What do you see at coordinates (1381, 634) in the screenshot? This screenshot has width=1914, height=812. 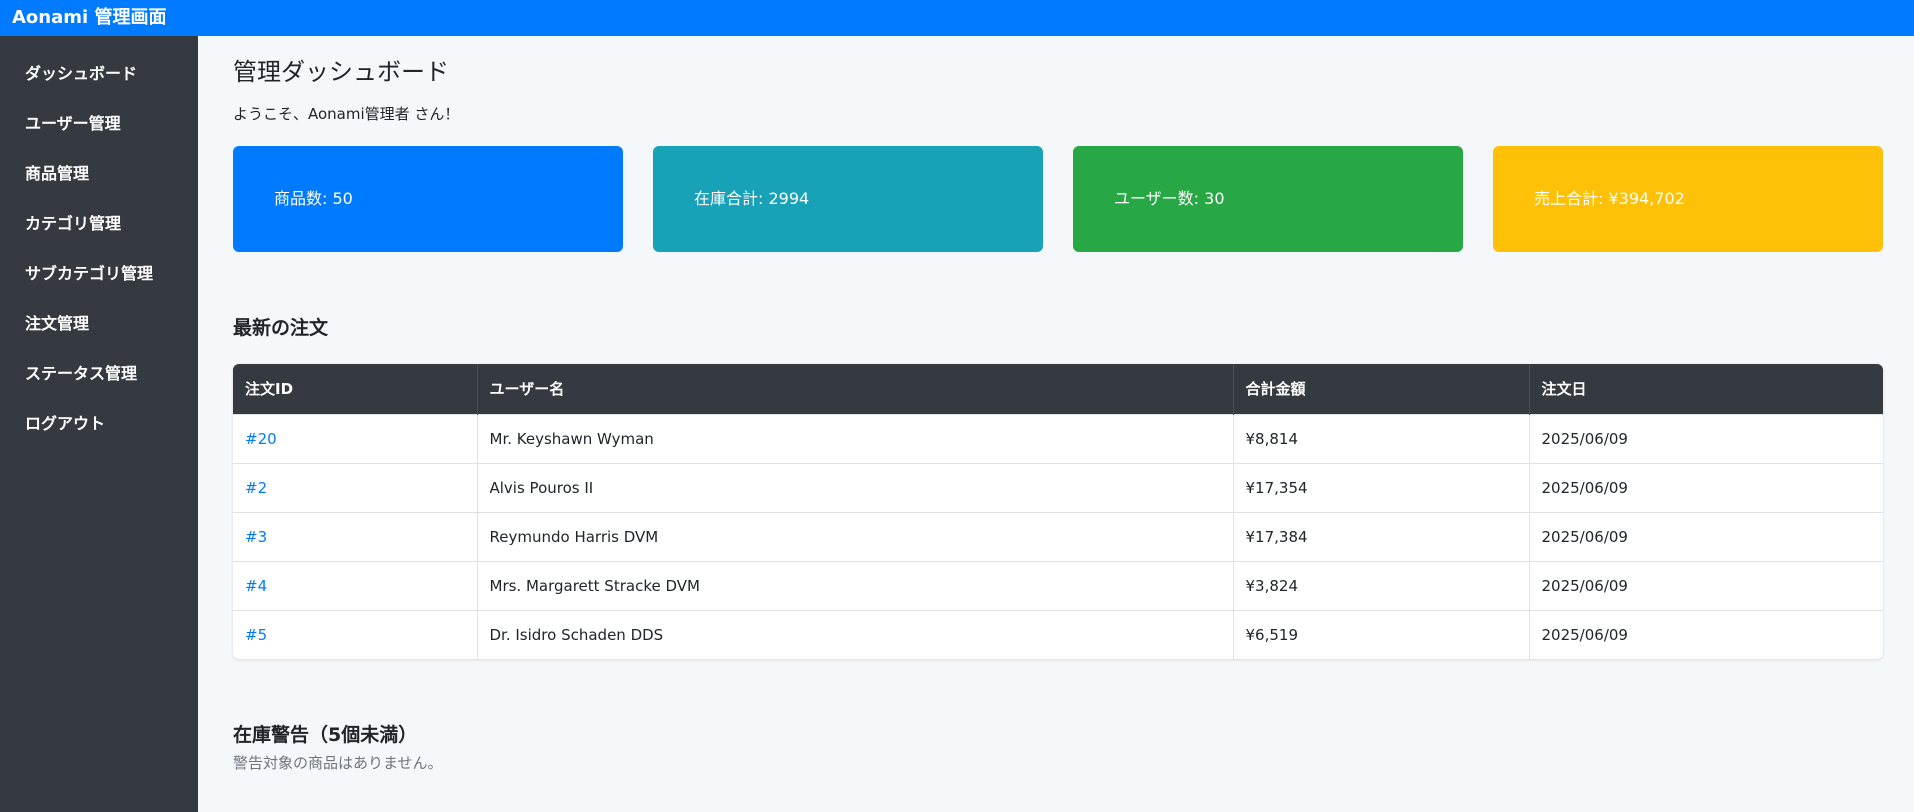 I see `order-total: ¥6,519` at bounding box center [1381, 634].